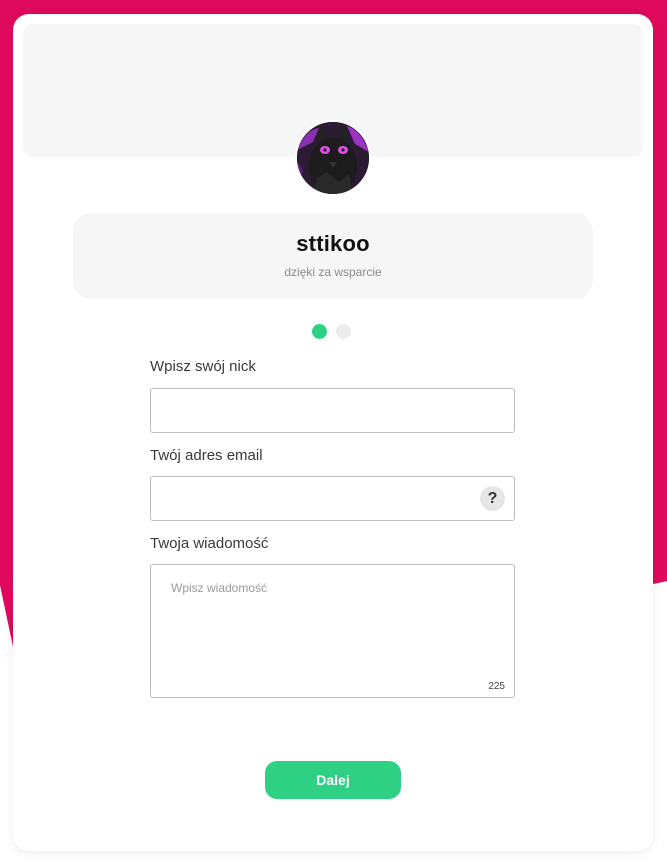 The image size is (667, 865). What do you see at coordinates (492, 498) in the screenshot?
I see `help-icon: ?` at bounding box center [492, 498].